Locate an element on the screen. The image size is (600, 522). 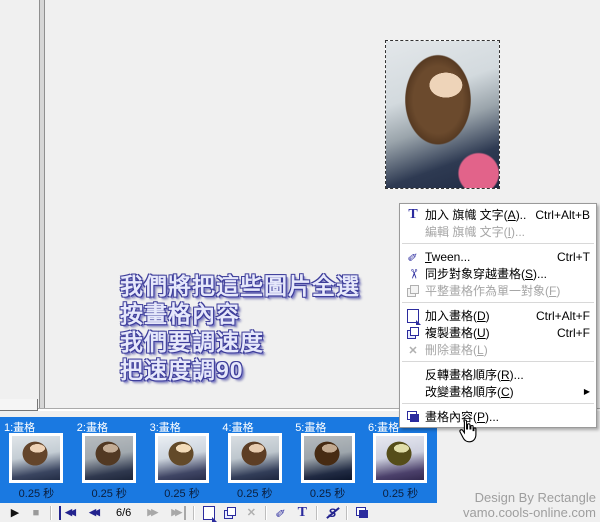
menu-item-duplicate-frame: 複製畫格(U) Ctrl+F is located at coordinates (498, 332).